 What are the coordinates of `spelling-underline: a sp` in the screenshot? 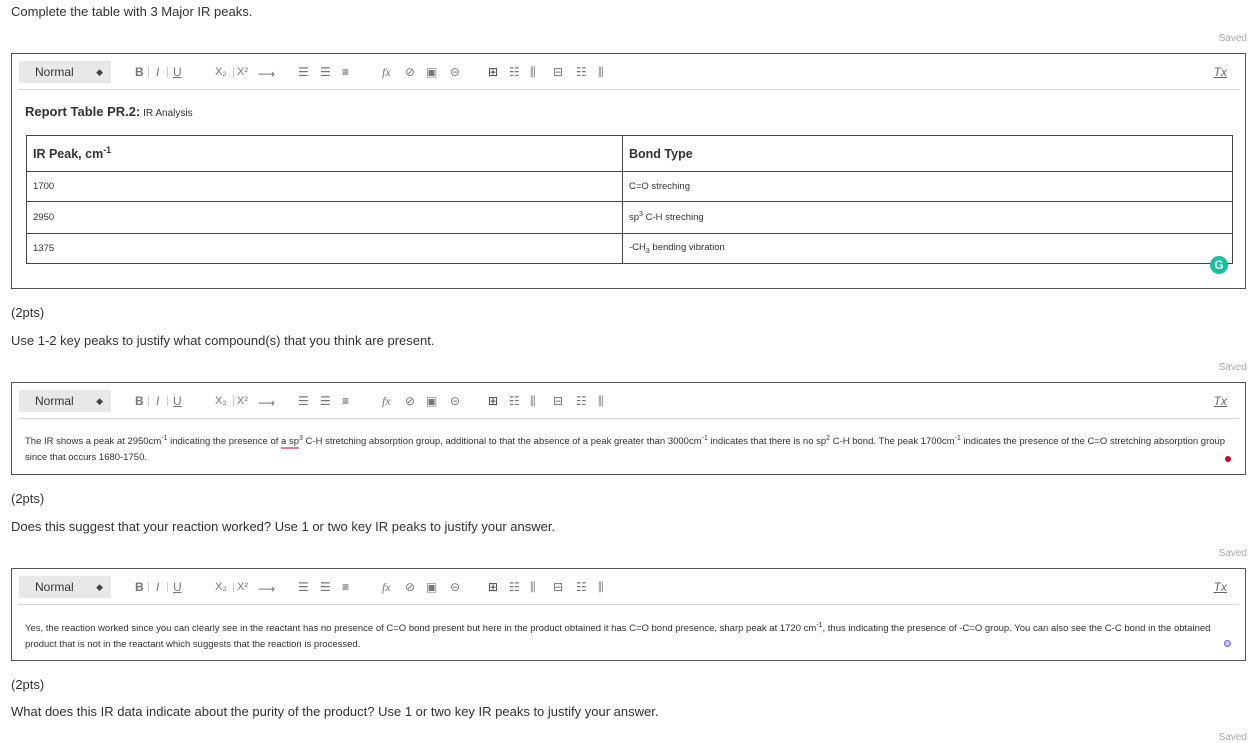 It's located at (290, 443).